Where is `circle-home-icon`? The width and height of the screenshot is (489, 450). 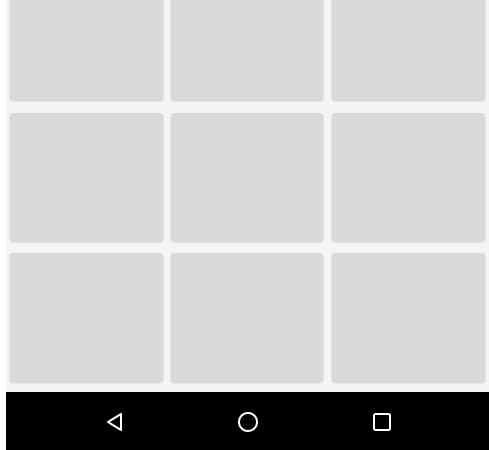 circle-home-icon is located at coordinates (248, 422).